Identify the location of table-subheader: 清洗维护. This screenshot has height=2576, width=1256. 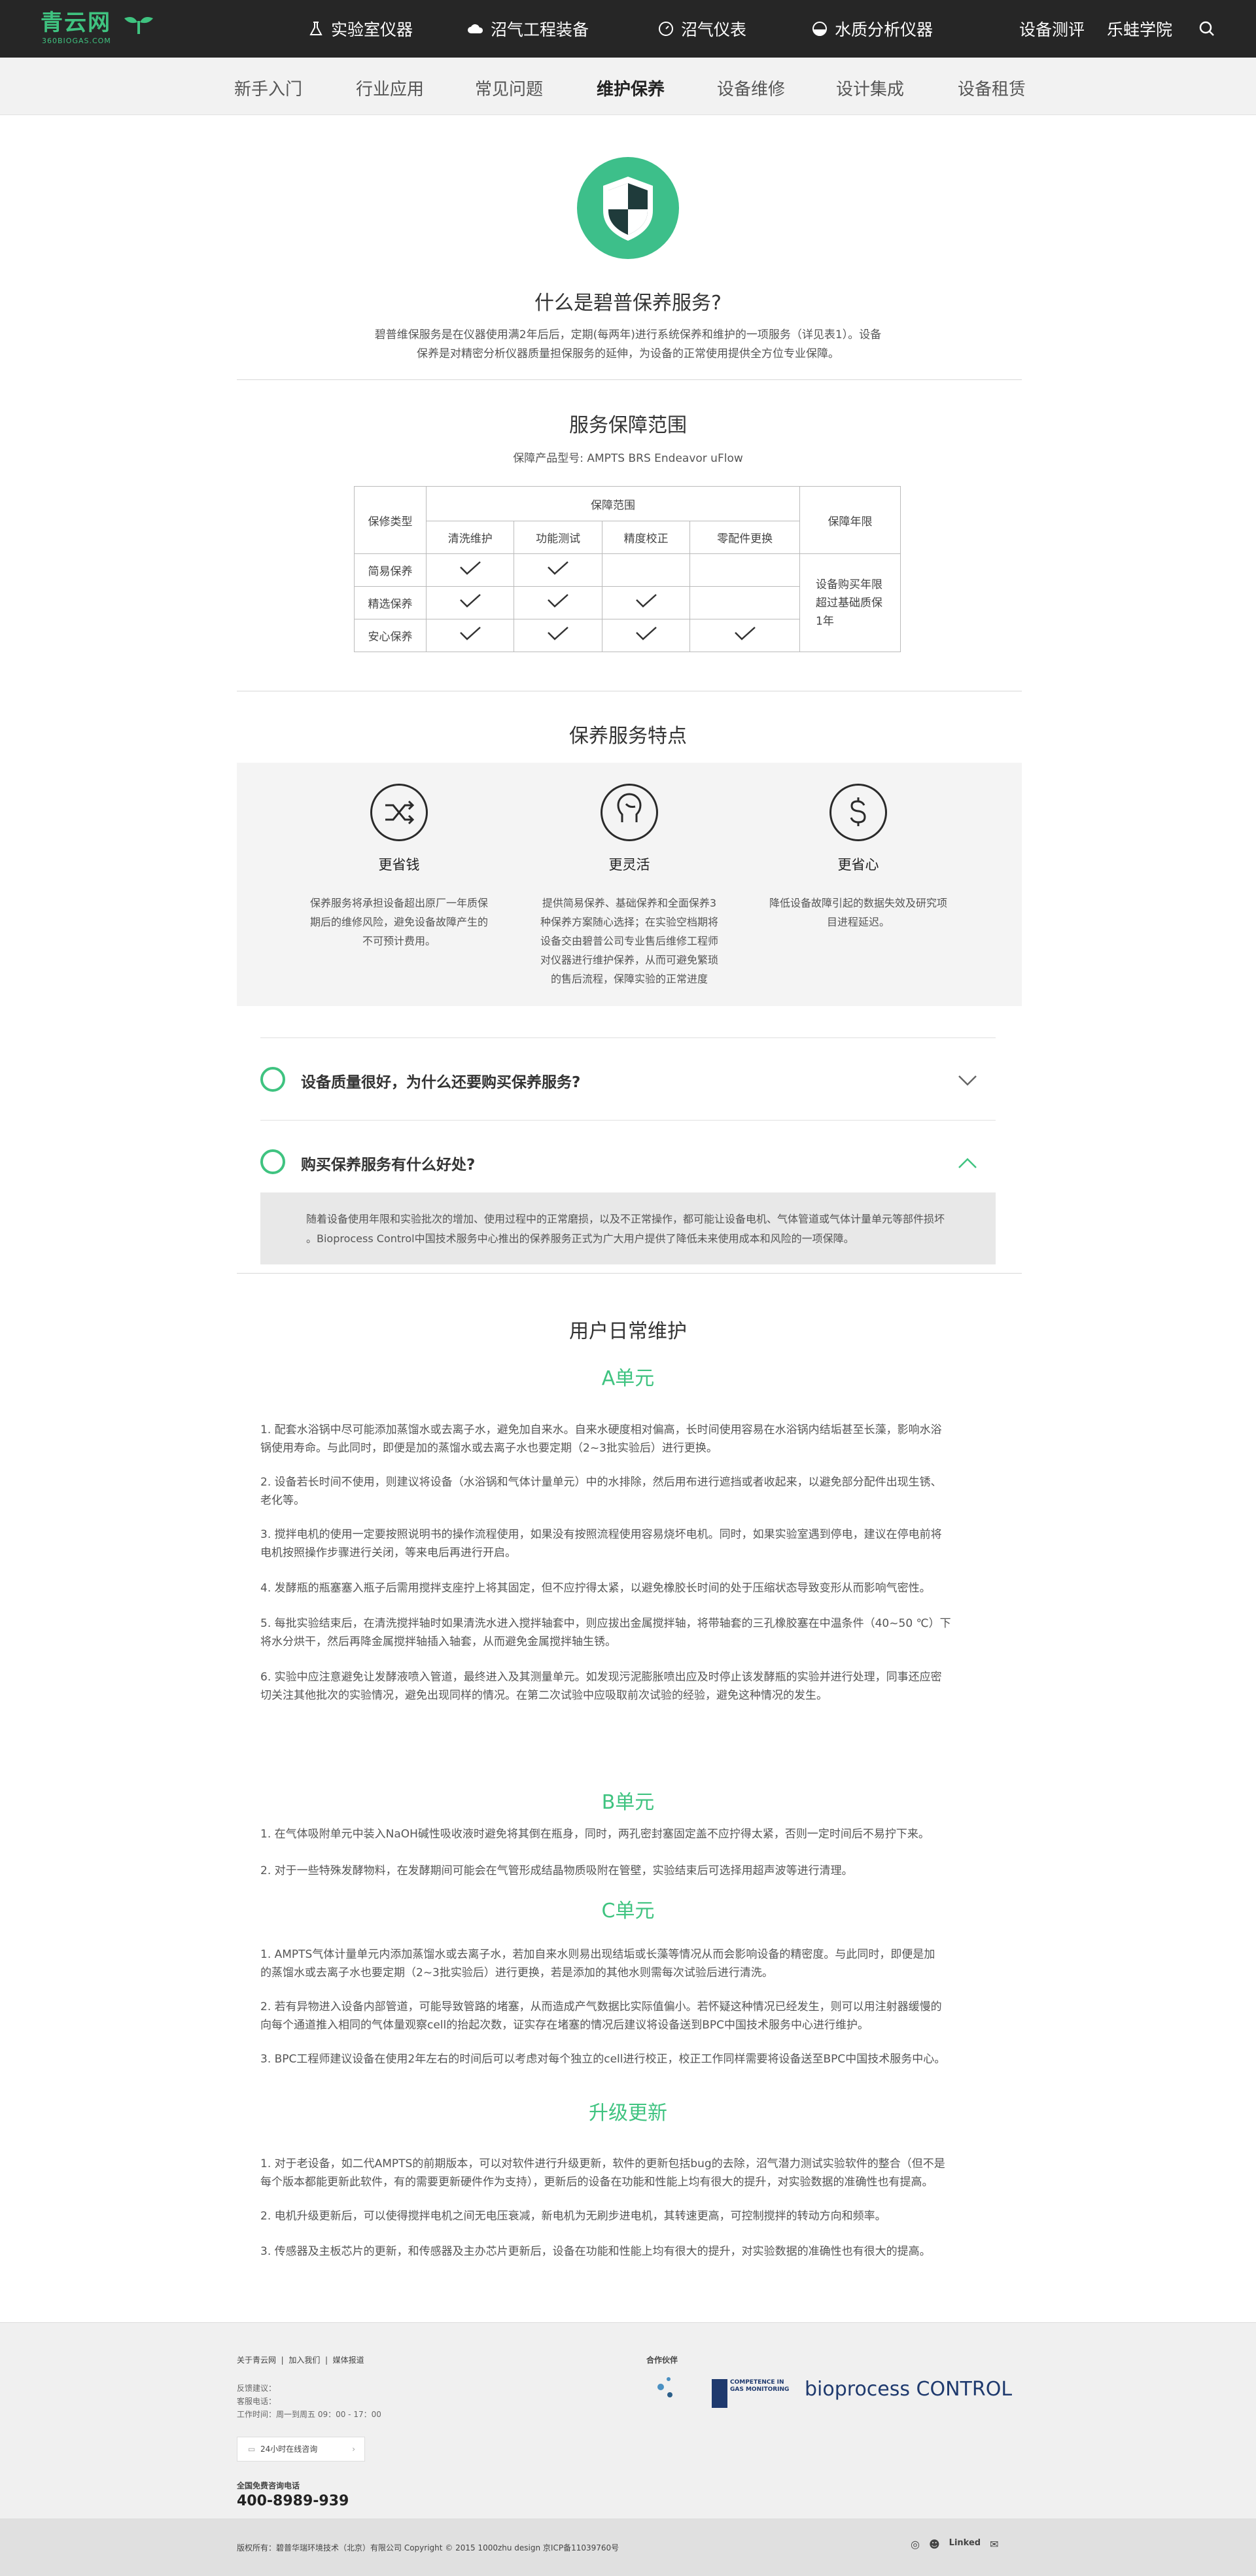
(470, 537).